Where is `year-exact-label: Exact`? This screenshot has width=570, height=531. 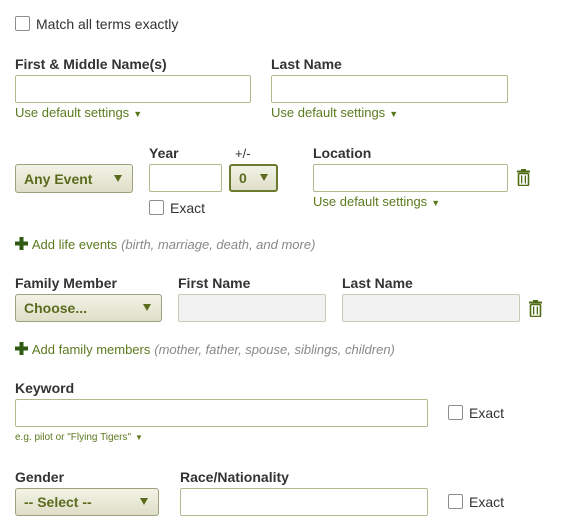
year-exact-label: Exact is located at coordinates (188, 208).